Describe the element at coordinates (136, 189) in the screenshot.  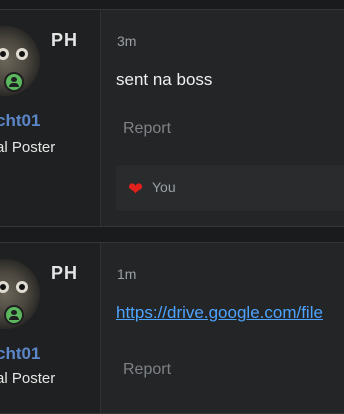
I see `heart-icon: ❤` at that location.